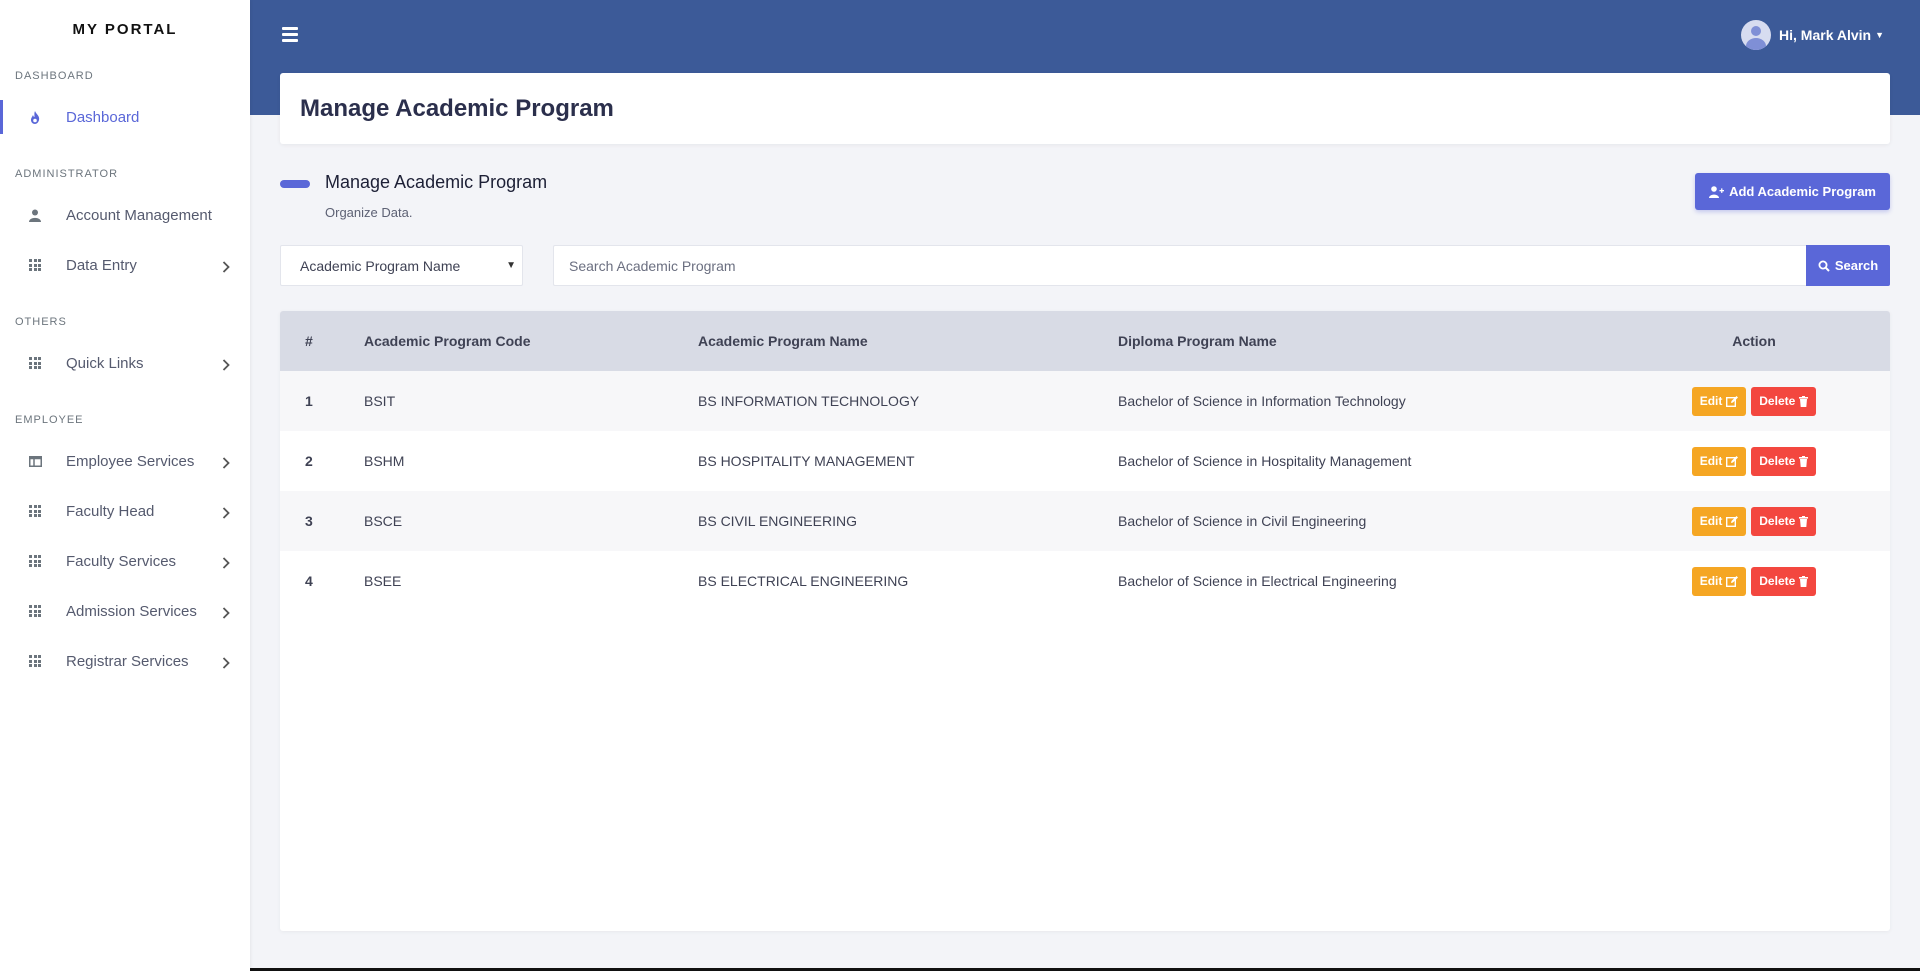  What do you see at coordinates (384, 461) in the screenshot?
I see `program-code: BSHM` at bounding box center [384, 461].